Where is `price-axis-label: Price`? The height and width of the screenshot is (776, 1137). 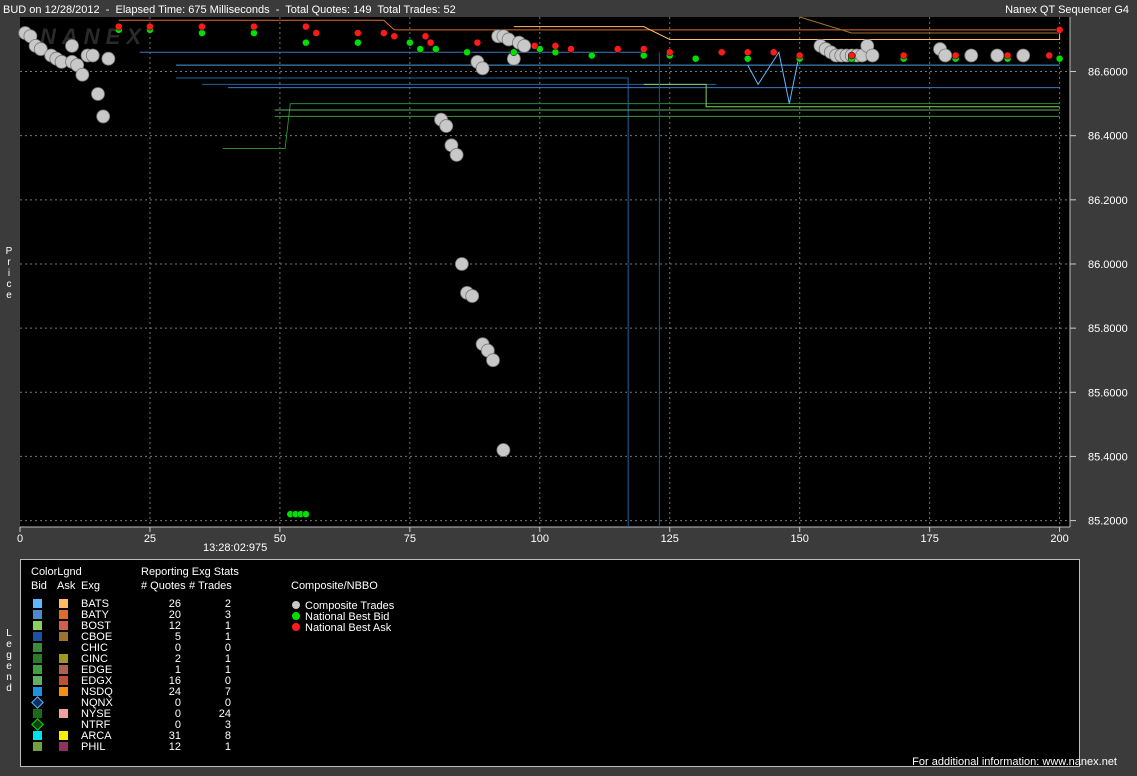
price-axis-label: Price is located at coordinates (9, 273).